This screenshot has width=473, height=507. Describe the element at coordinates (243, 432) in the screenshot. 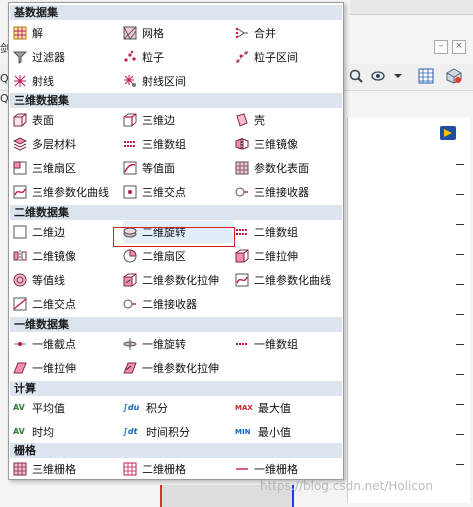

I see `minimum-icon: MIN` at that location.